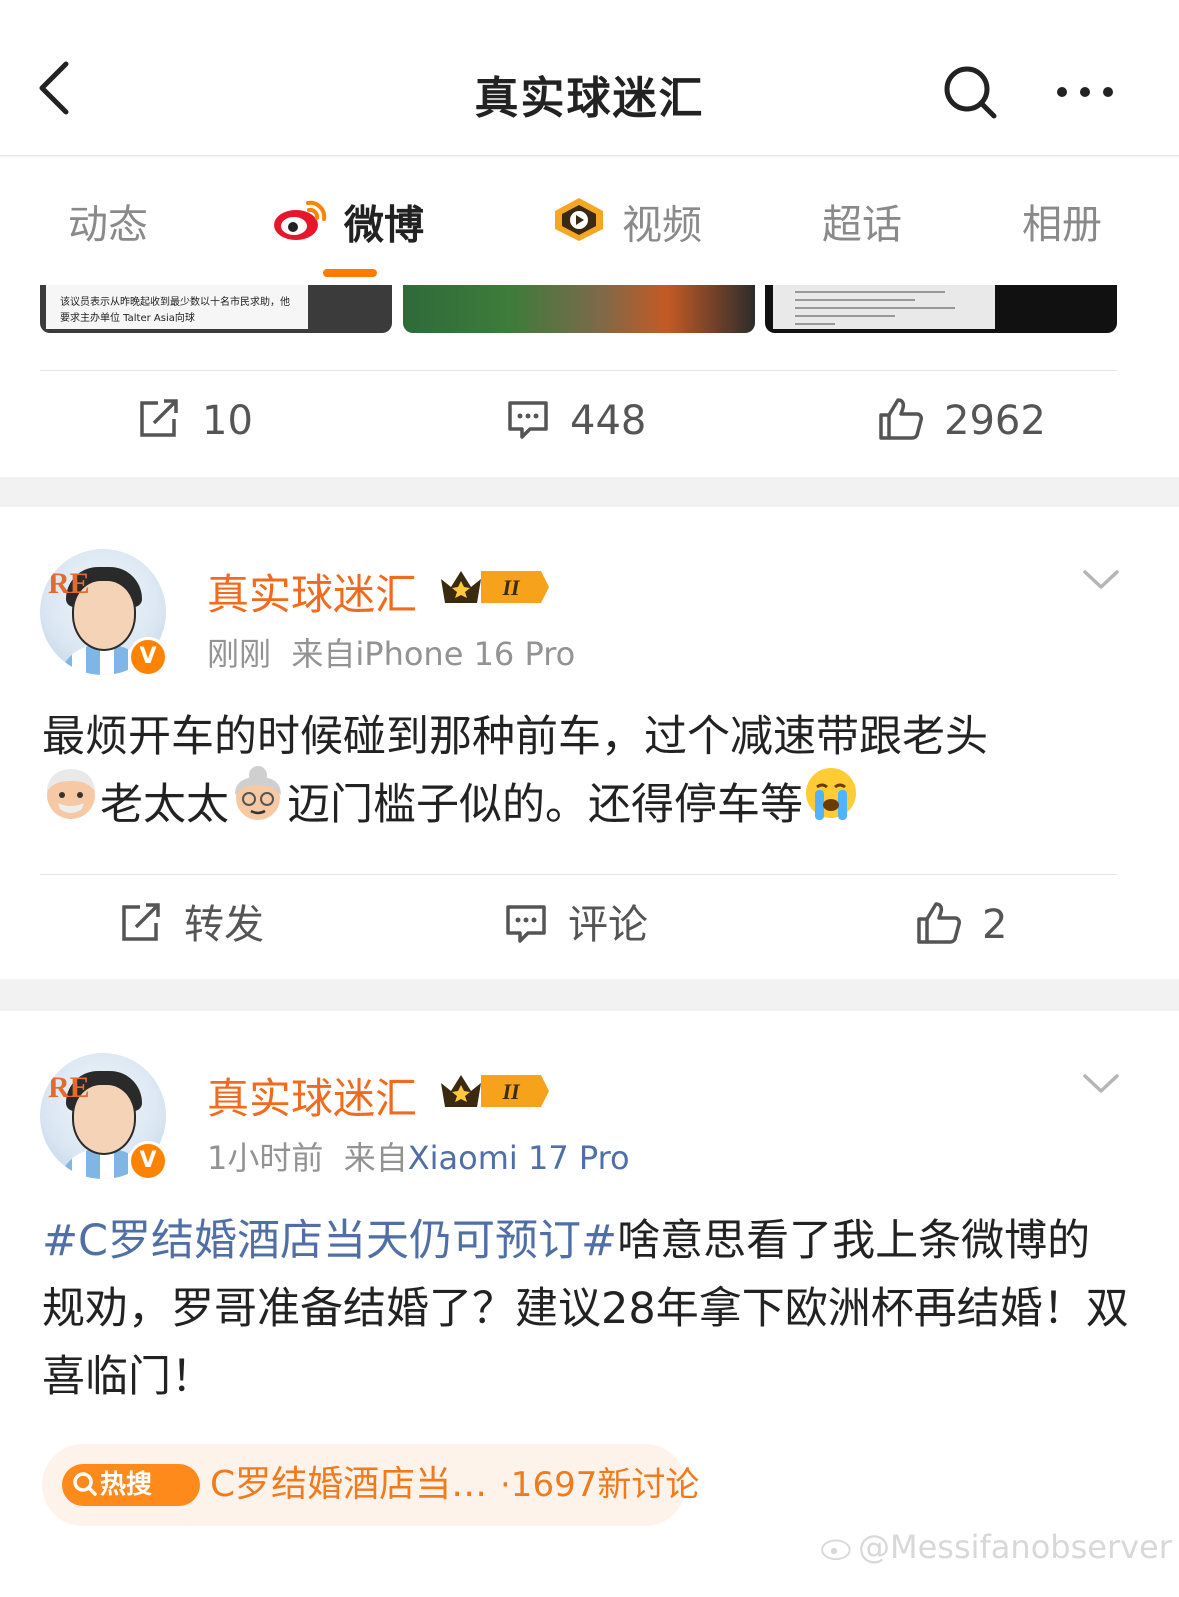 This screenshot has height=1597, width=1179. Describe the element at coordinates (329, 1241) in the screenshot. I see `topic-link: #C罗结婚酒店当天仍可预订#` at that location.